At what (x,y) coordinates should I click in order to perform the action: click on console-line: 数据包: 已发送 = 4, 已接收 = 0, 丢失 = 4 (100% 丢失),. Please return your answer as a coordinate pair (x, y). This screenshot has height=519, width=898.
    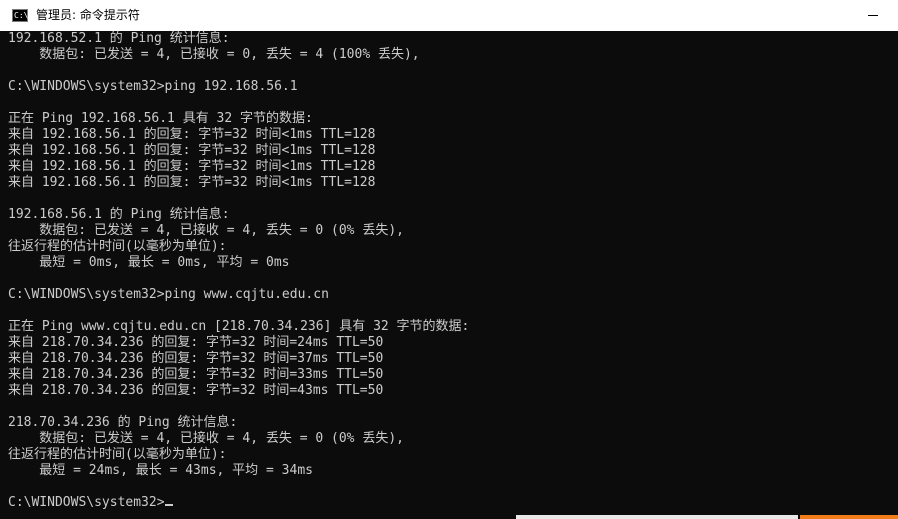
    Looking at the image, I should click on (238, 55).